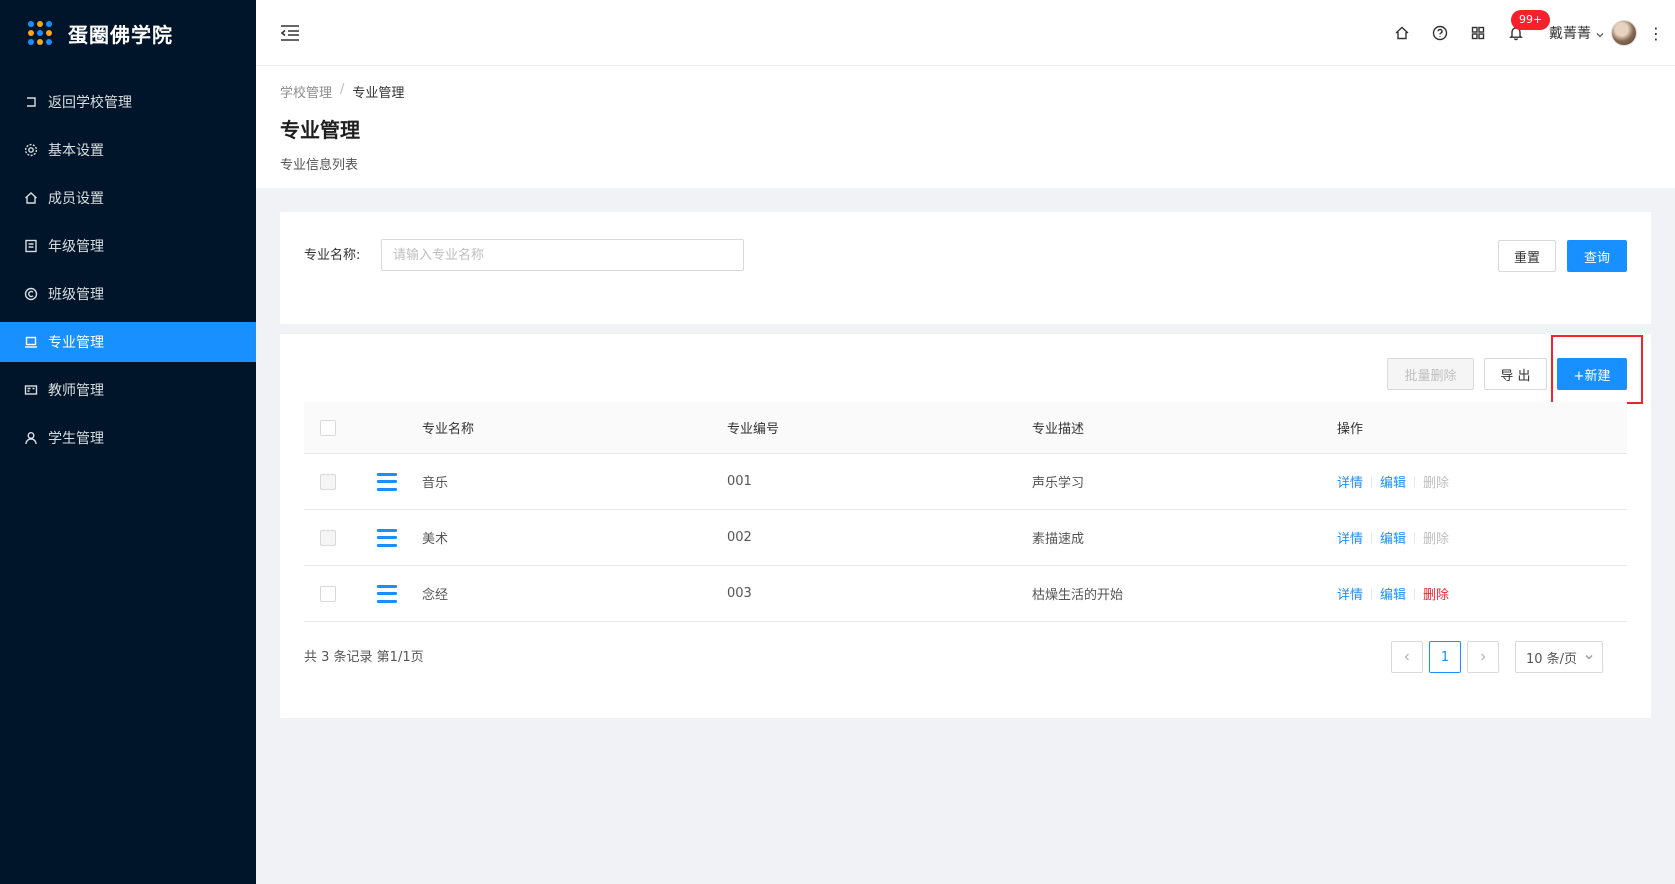 This screenshot has width=1675, height=884. Describe the element at coordinates (965, 482) in the screenshot. I see `table-row: 音乐 001 声乐学习 详情 编辑 删除` at that location.